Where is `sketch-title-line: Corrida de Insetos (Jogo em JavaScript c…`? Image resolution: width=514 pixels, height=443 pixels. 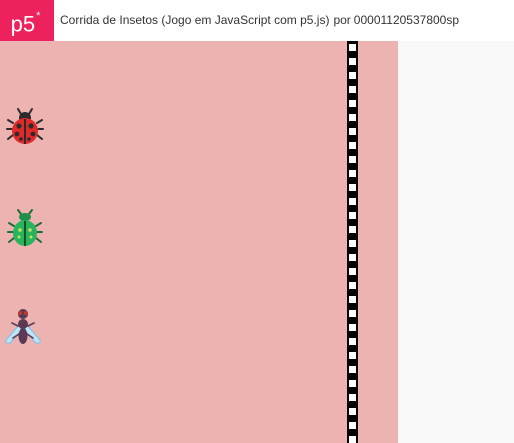
sketch-title-line: Corrida de Insetos (Jogo em JavaScript c… is located at coordinates (259, 20).